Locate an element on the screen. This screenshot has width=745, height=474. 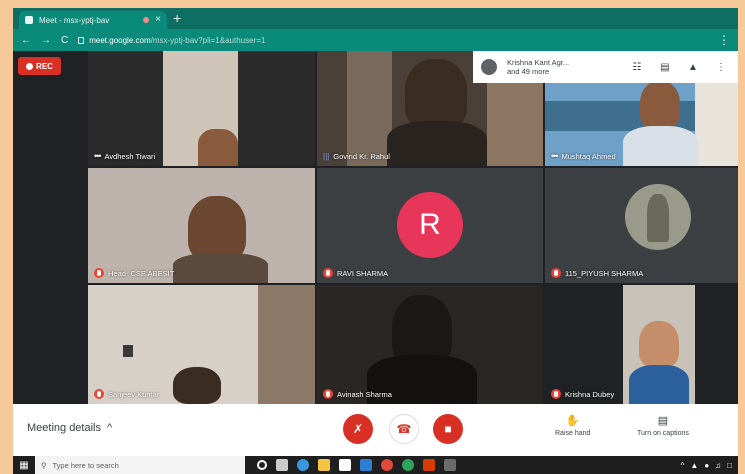
raise-hand-button: ✋ Raise hand is located at coordinates (572, 425).